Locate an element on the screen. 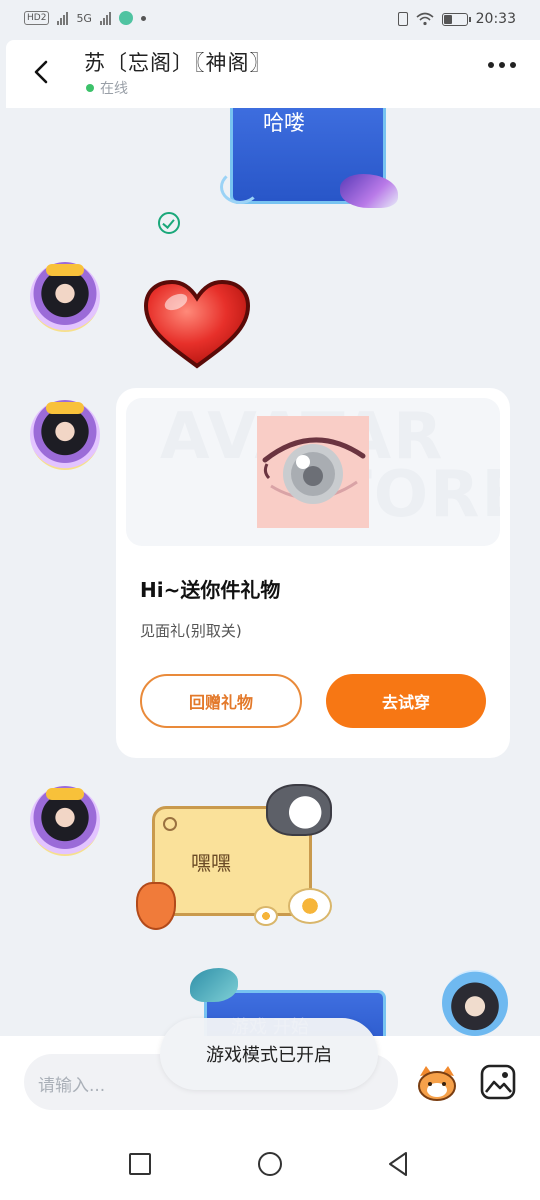 This screenshot has width=540, height=1200. status-right: 20:33 is located at coordinates (456, 19).